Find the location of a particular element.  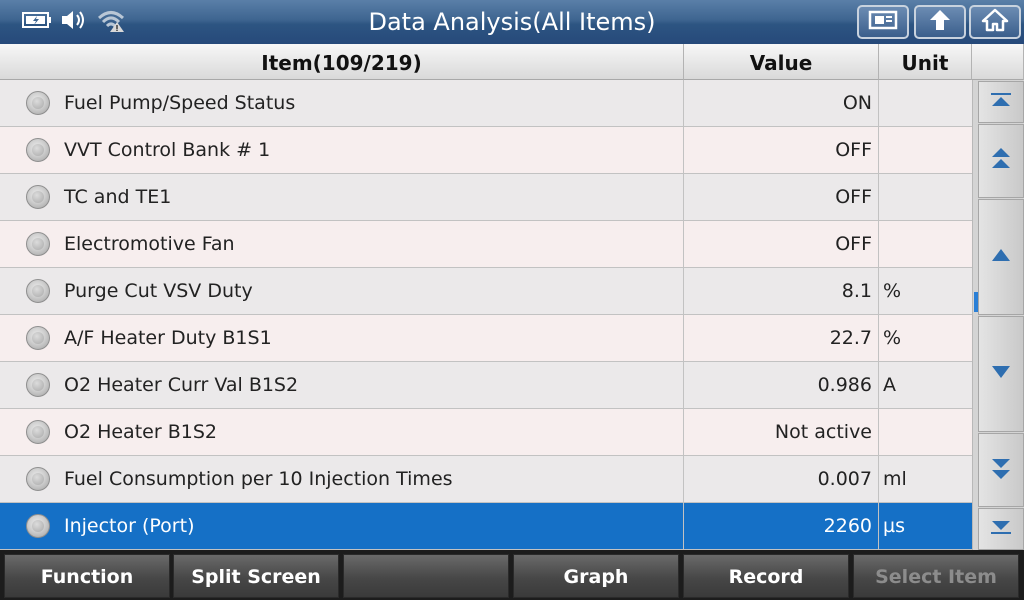

table-row: A/F Heater Duty B1S1 22.7 % is located at coordinates (486, 338).